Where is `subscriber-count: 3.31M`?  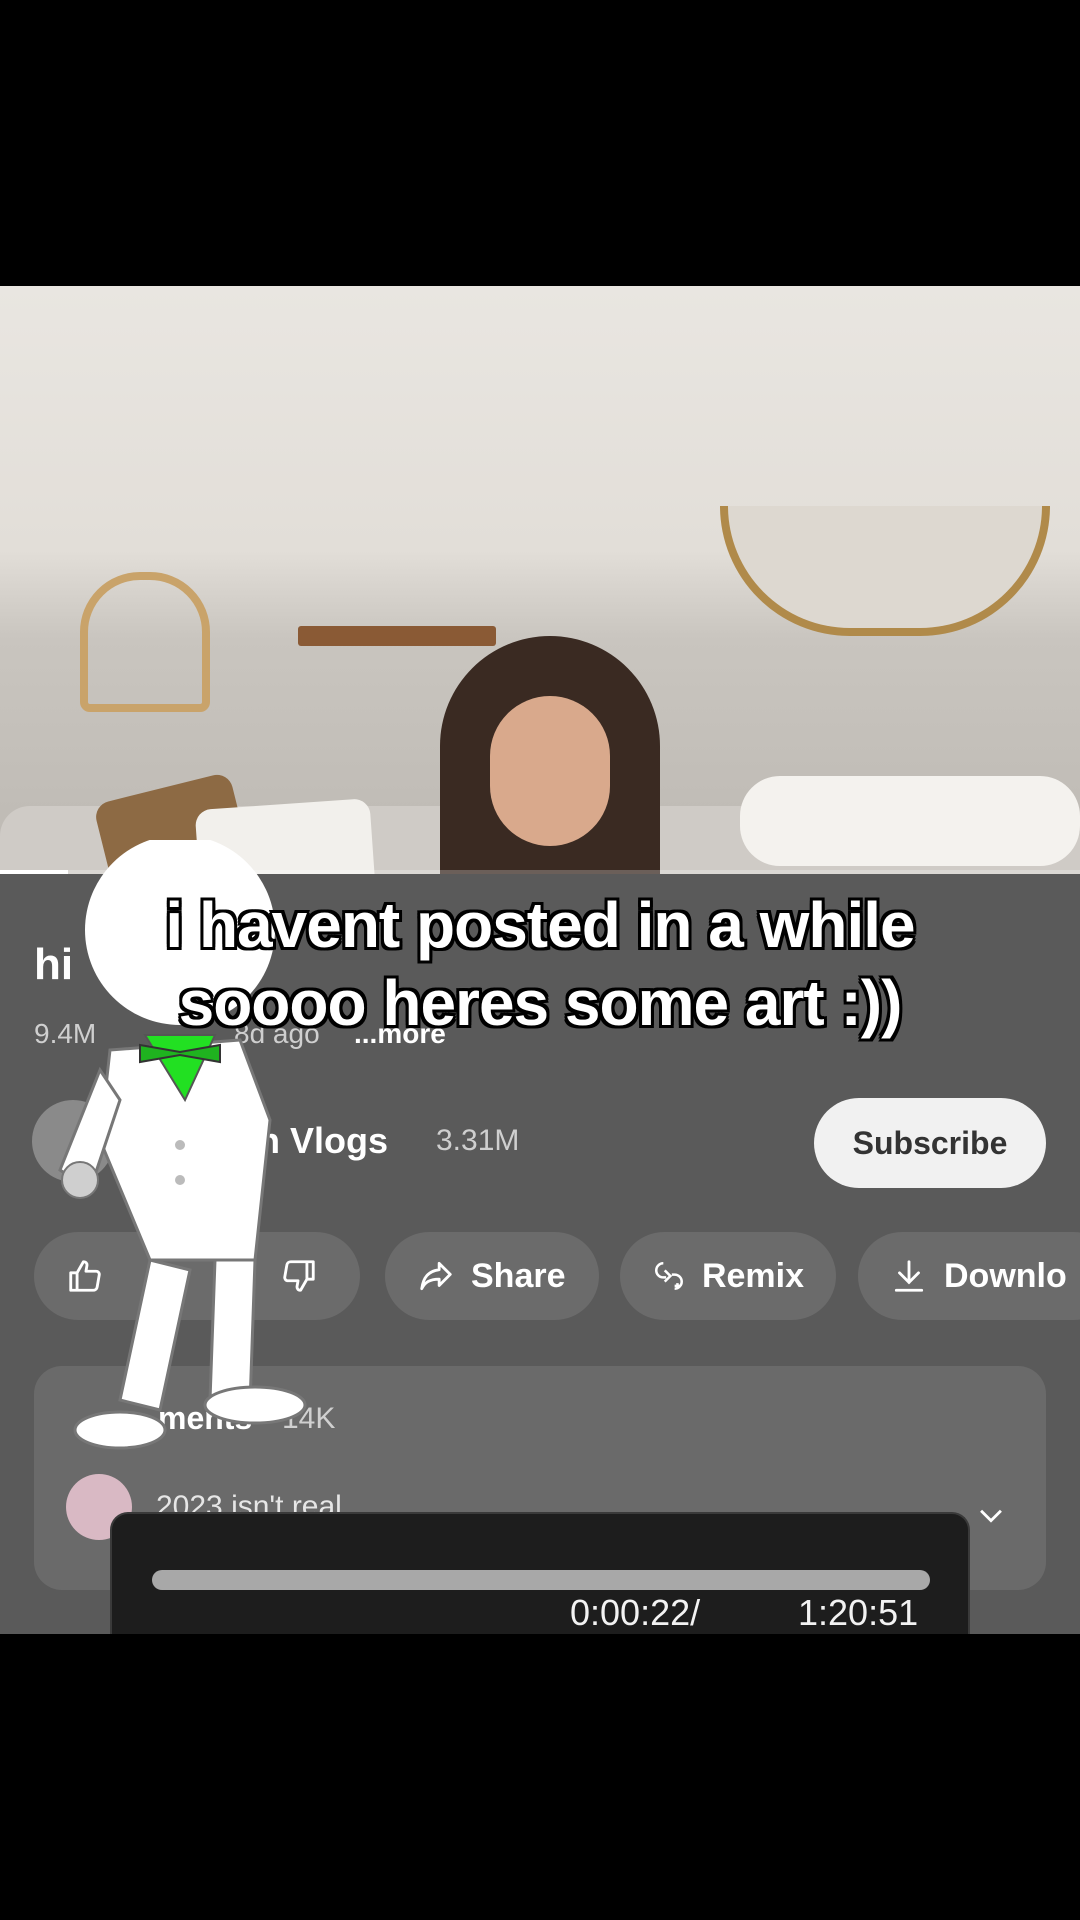
subscriber-count: 3.31M is located at coordinates (478, 1140).